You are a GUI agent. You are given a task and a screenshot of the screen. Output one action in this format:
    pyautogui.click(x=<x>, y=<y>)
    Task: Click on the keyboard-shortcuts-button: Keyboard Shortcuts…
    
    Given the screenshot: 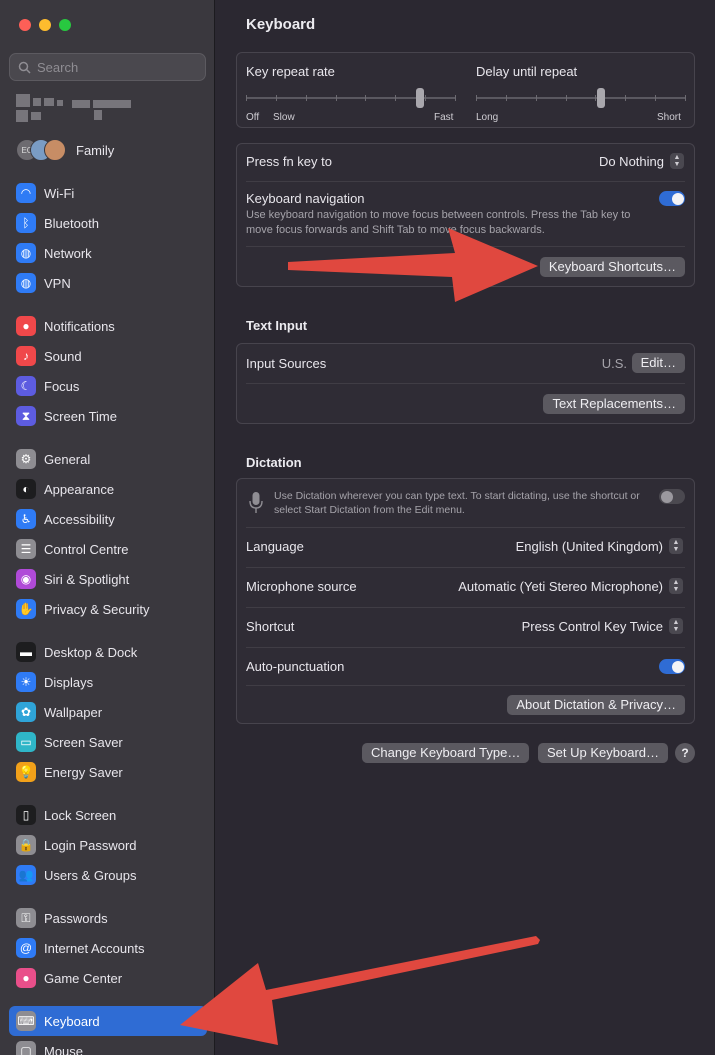 What is the action you would take?
    pyautogui.click(x=612, y=267)
    